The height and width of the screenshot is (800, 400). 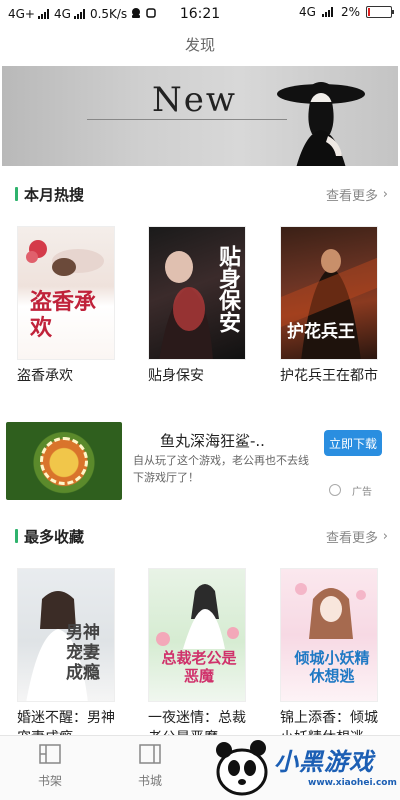 What do you see at coordinates (176, 376) in the screenshot?
I see `book-title: 贴身保安` at bounding box center [176, 376].